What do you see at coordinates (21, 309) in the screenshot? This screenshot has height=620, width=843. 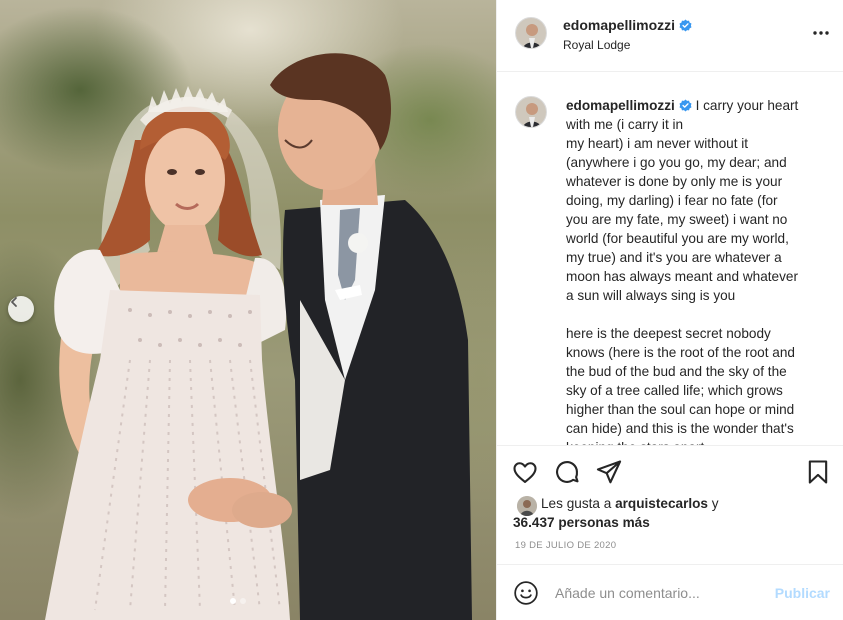 I see `carousel-prev-button` at bounding box center [21, 309].